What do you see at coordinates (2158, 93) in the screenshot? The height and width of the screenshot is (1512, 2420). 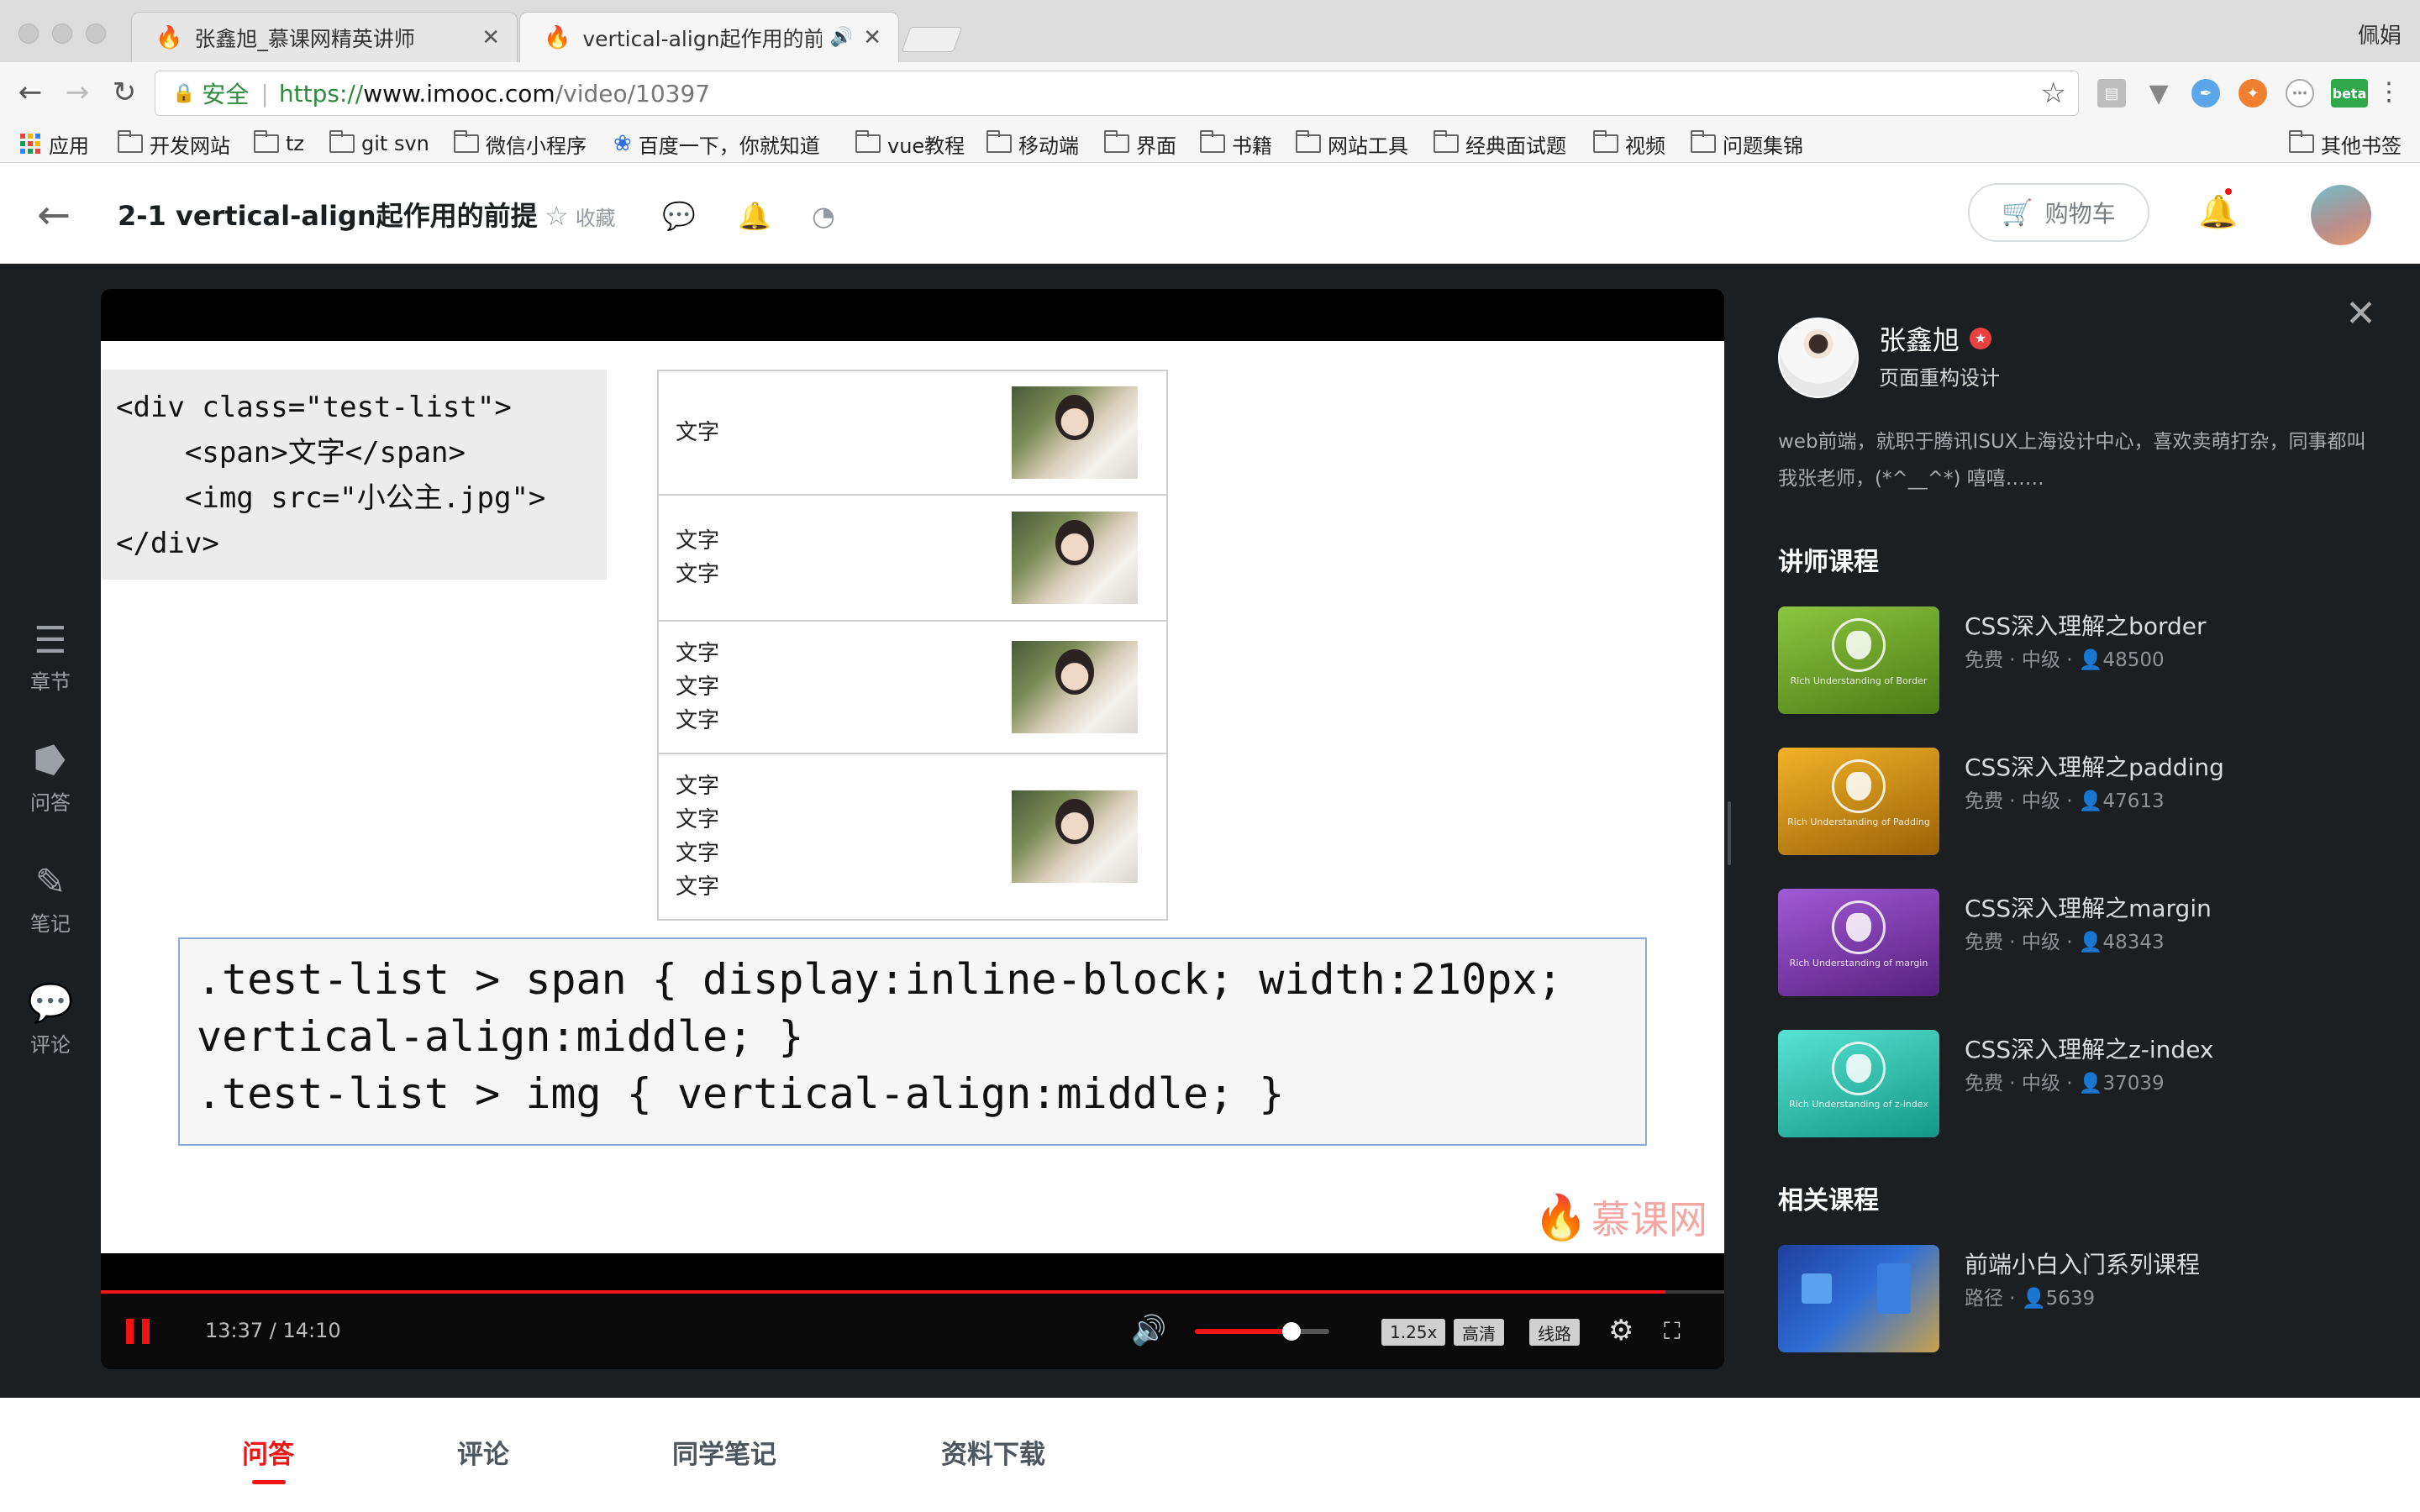 I see `extension-vue-icon: ▼` at bounding box center [2158, 93].